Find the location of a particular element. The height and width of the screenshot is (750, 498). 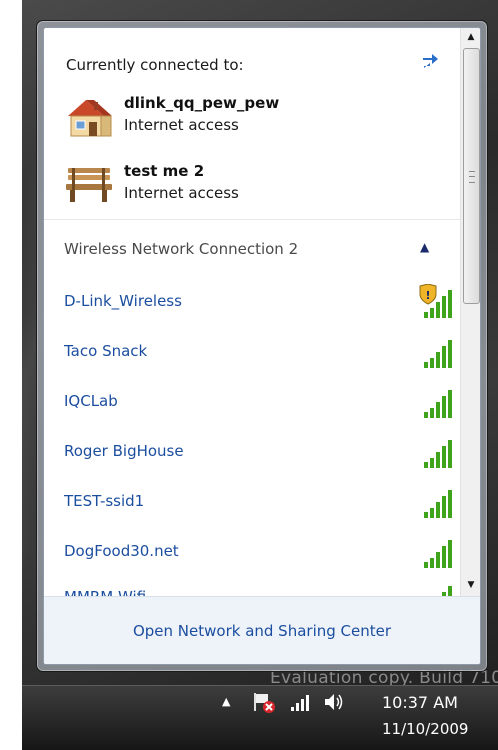

wifi-network-item: D-Link_Wireless ! is located at coordinates (259, 302).